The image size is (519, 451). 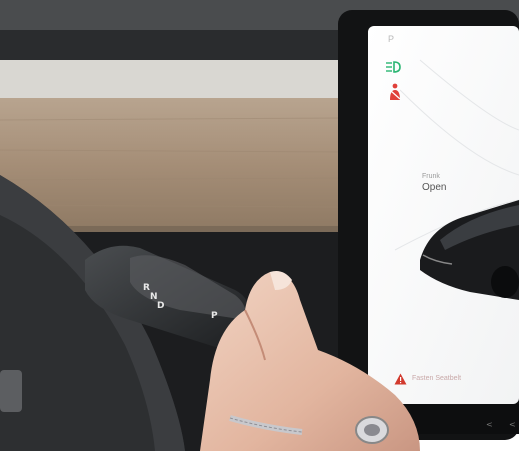 I want to click on seatbelt-warning-icon, so click(x=395, y=92).